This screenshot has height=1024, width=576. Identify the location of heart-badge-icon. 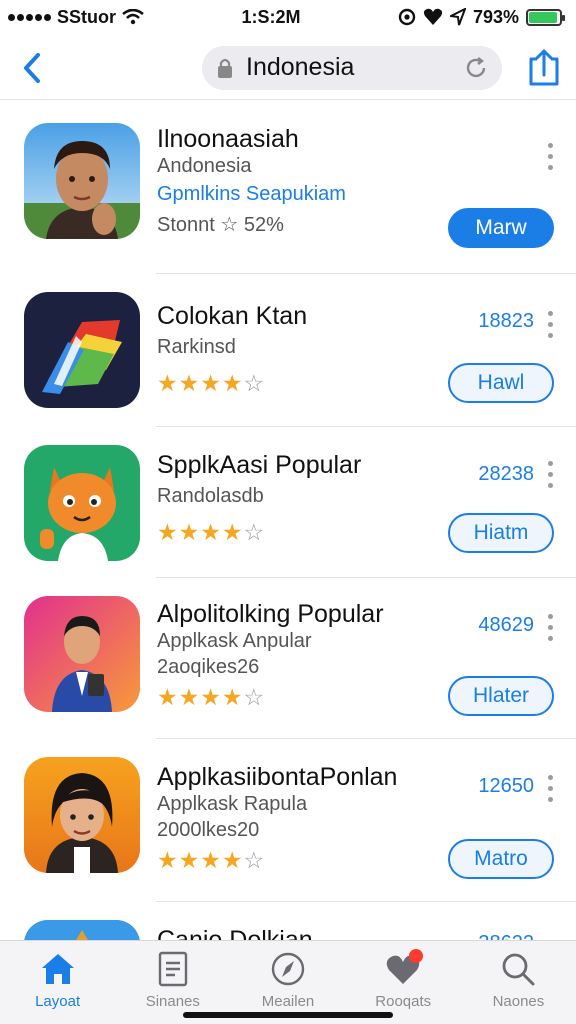
(403, 969).